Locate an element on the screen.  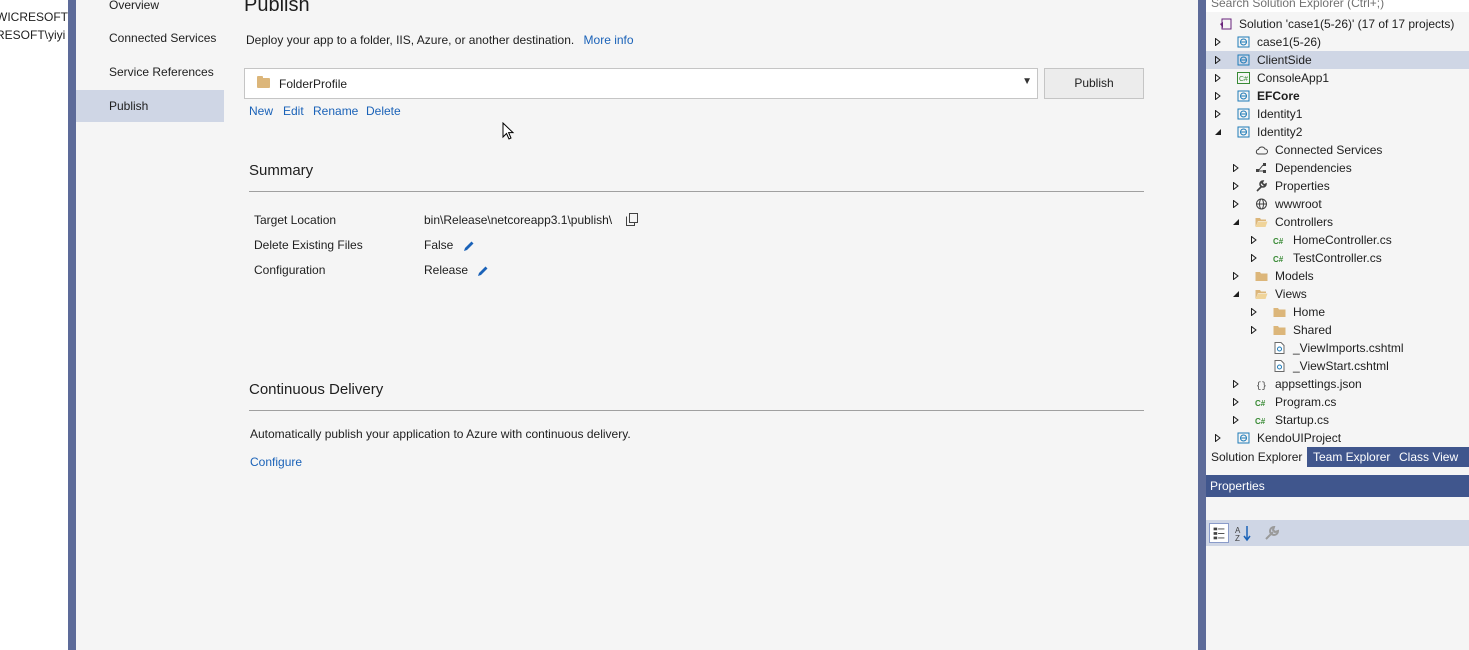
tree-item-label: Shared is located at coordinates (1312, 330).